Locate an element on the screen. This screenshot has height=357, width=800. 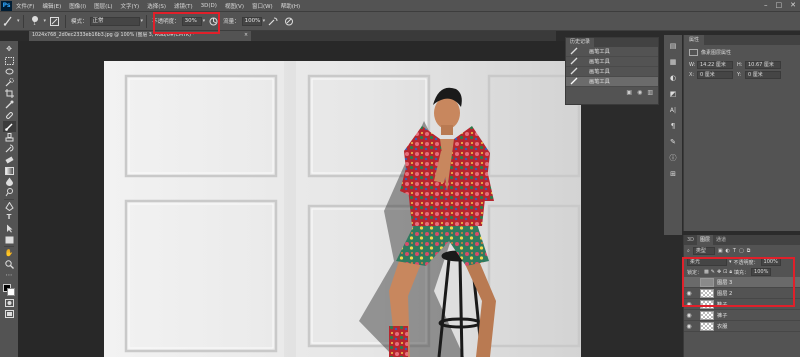
flow-value: 100% is located at coordinates (252, 20).